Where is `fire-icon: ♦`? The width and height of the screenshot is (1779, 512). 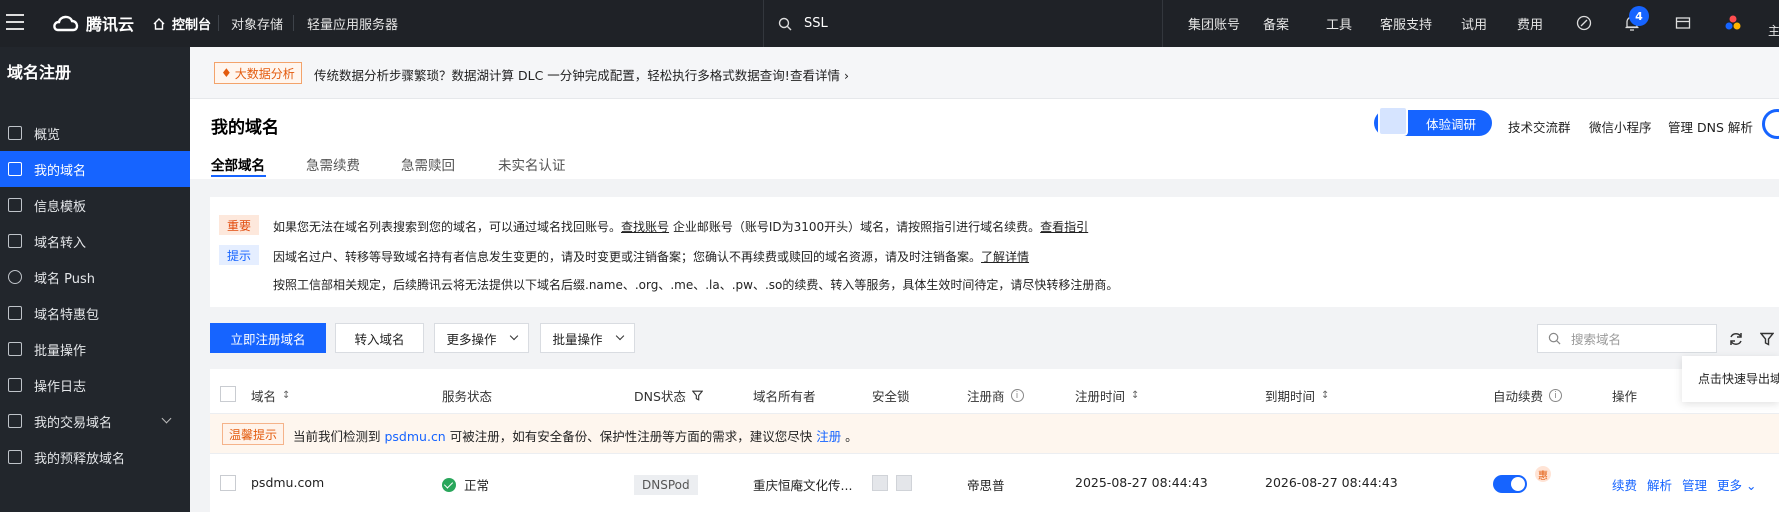
fire-icon: ♦ is located at coordinates (226, 73).